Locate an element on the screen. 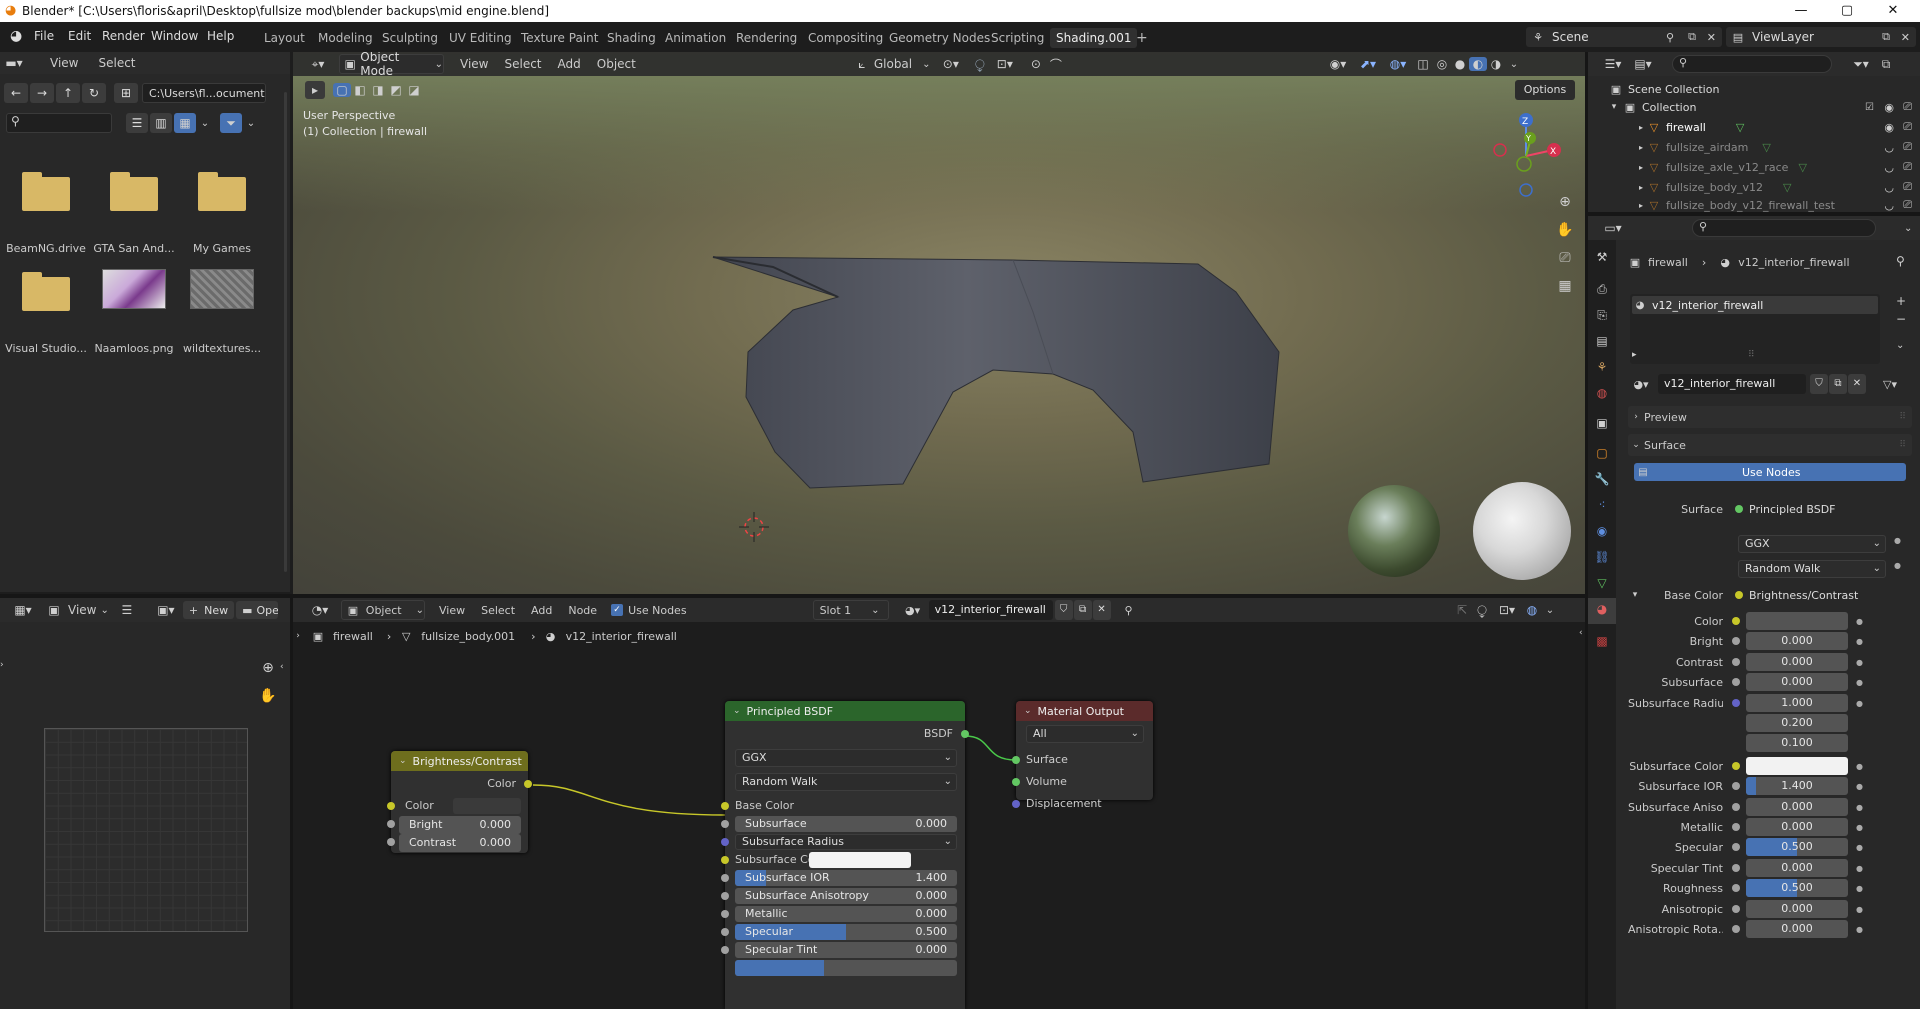  collapse-arrow-icon: ‹ is located at coordinates (282, 667).